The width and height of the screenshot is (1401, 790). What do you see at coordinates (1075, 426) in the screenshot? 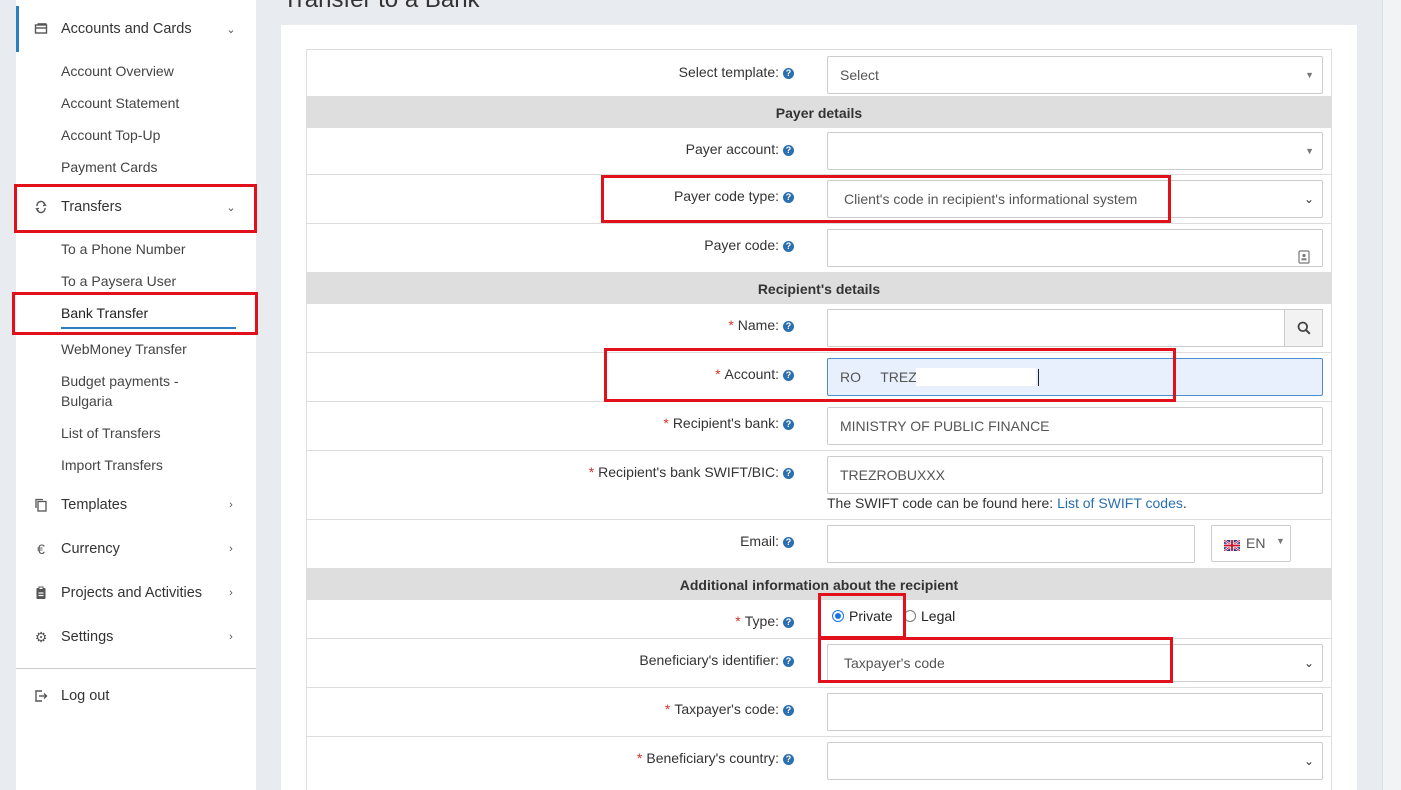
I see `recipient-bank-input: MINISTRY OF PUBLIC FINANCE` at bounding box center [1075, 426].